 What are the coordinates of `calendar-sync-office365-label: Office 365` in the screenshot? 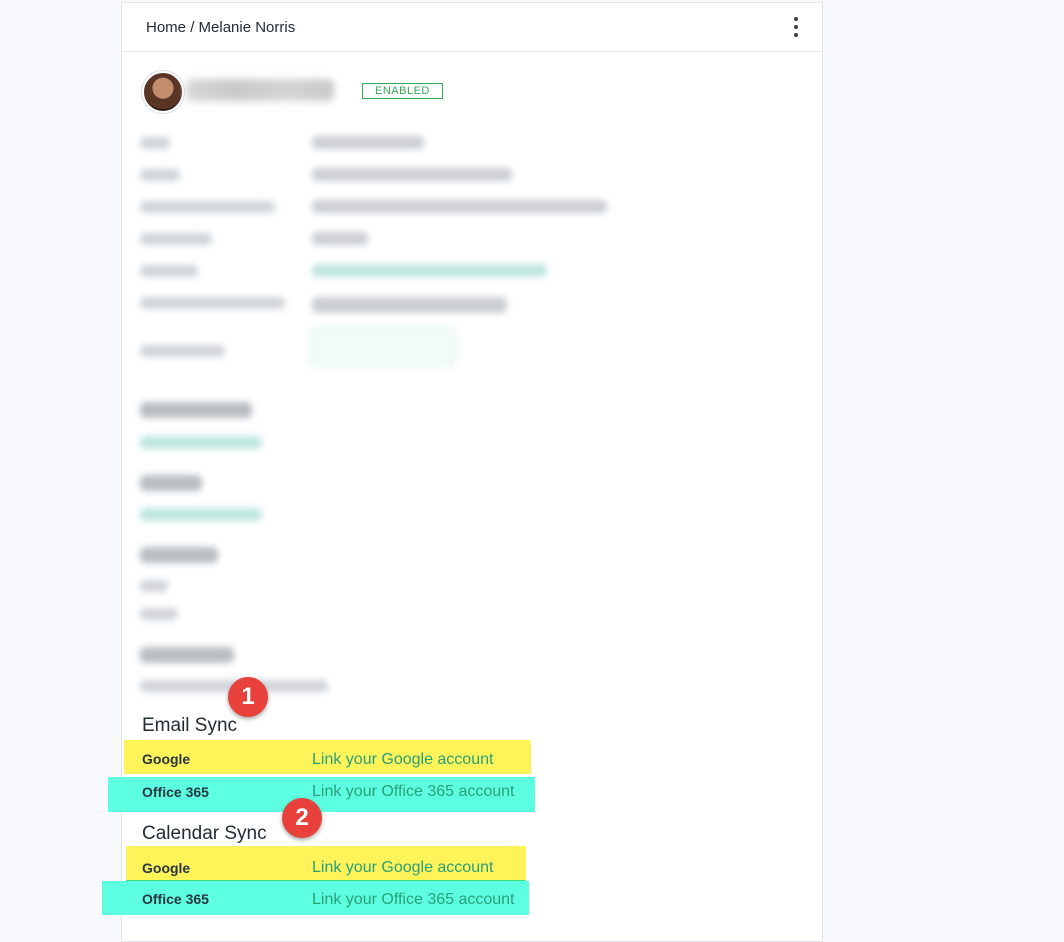 It's located at (175, 899).